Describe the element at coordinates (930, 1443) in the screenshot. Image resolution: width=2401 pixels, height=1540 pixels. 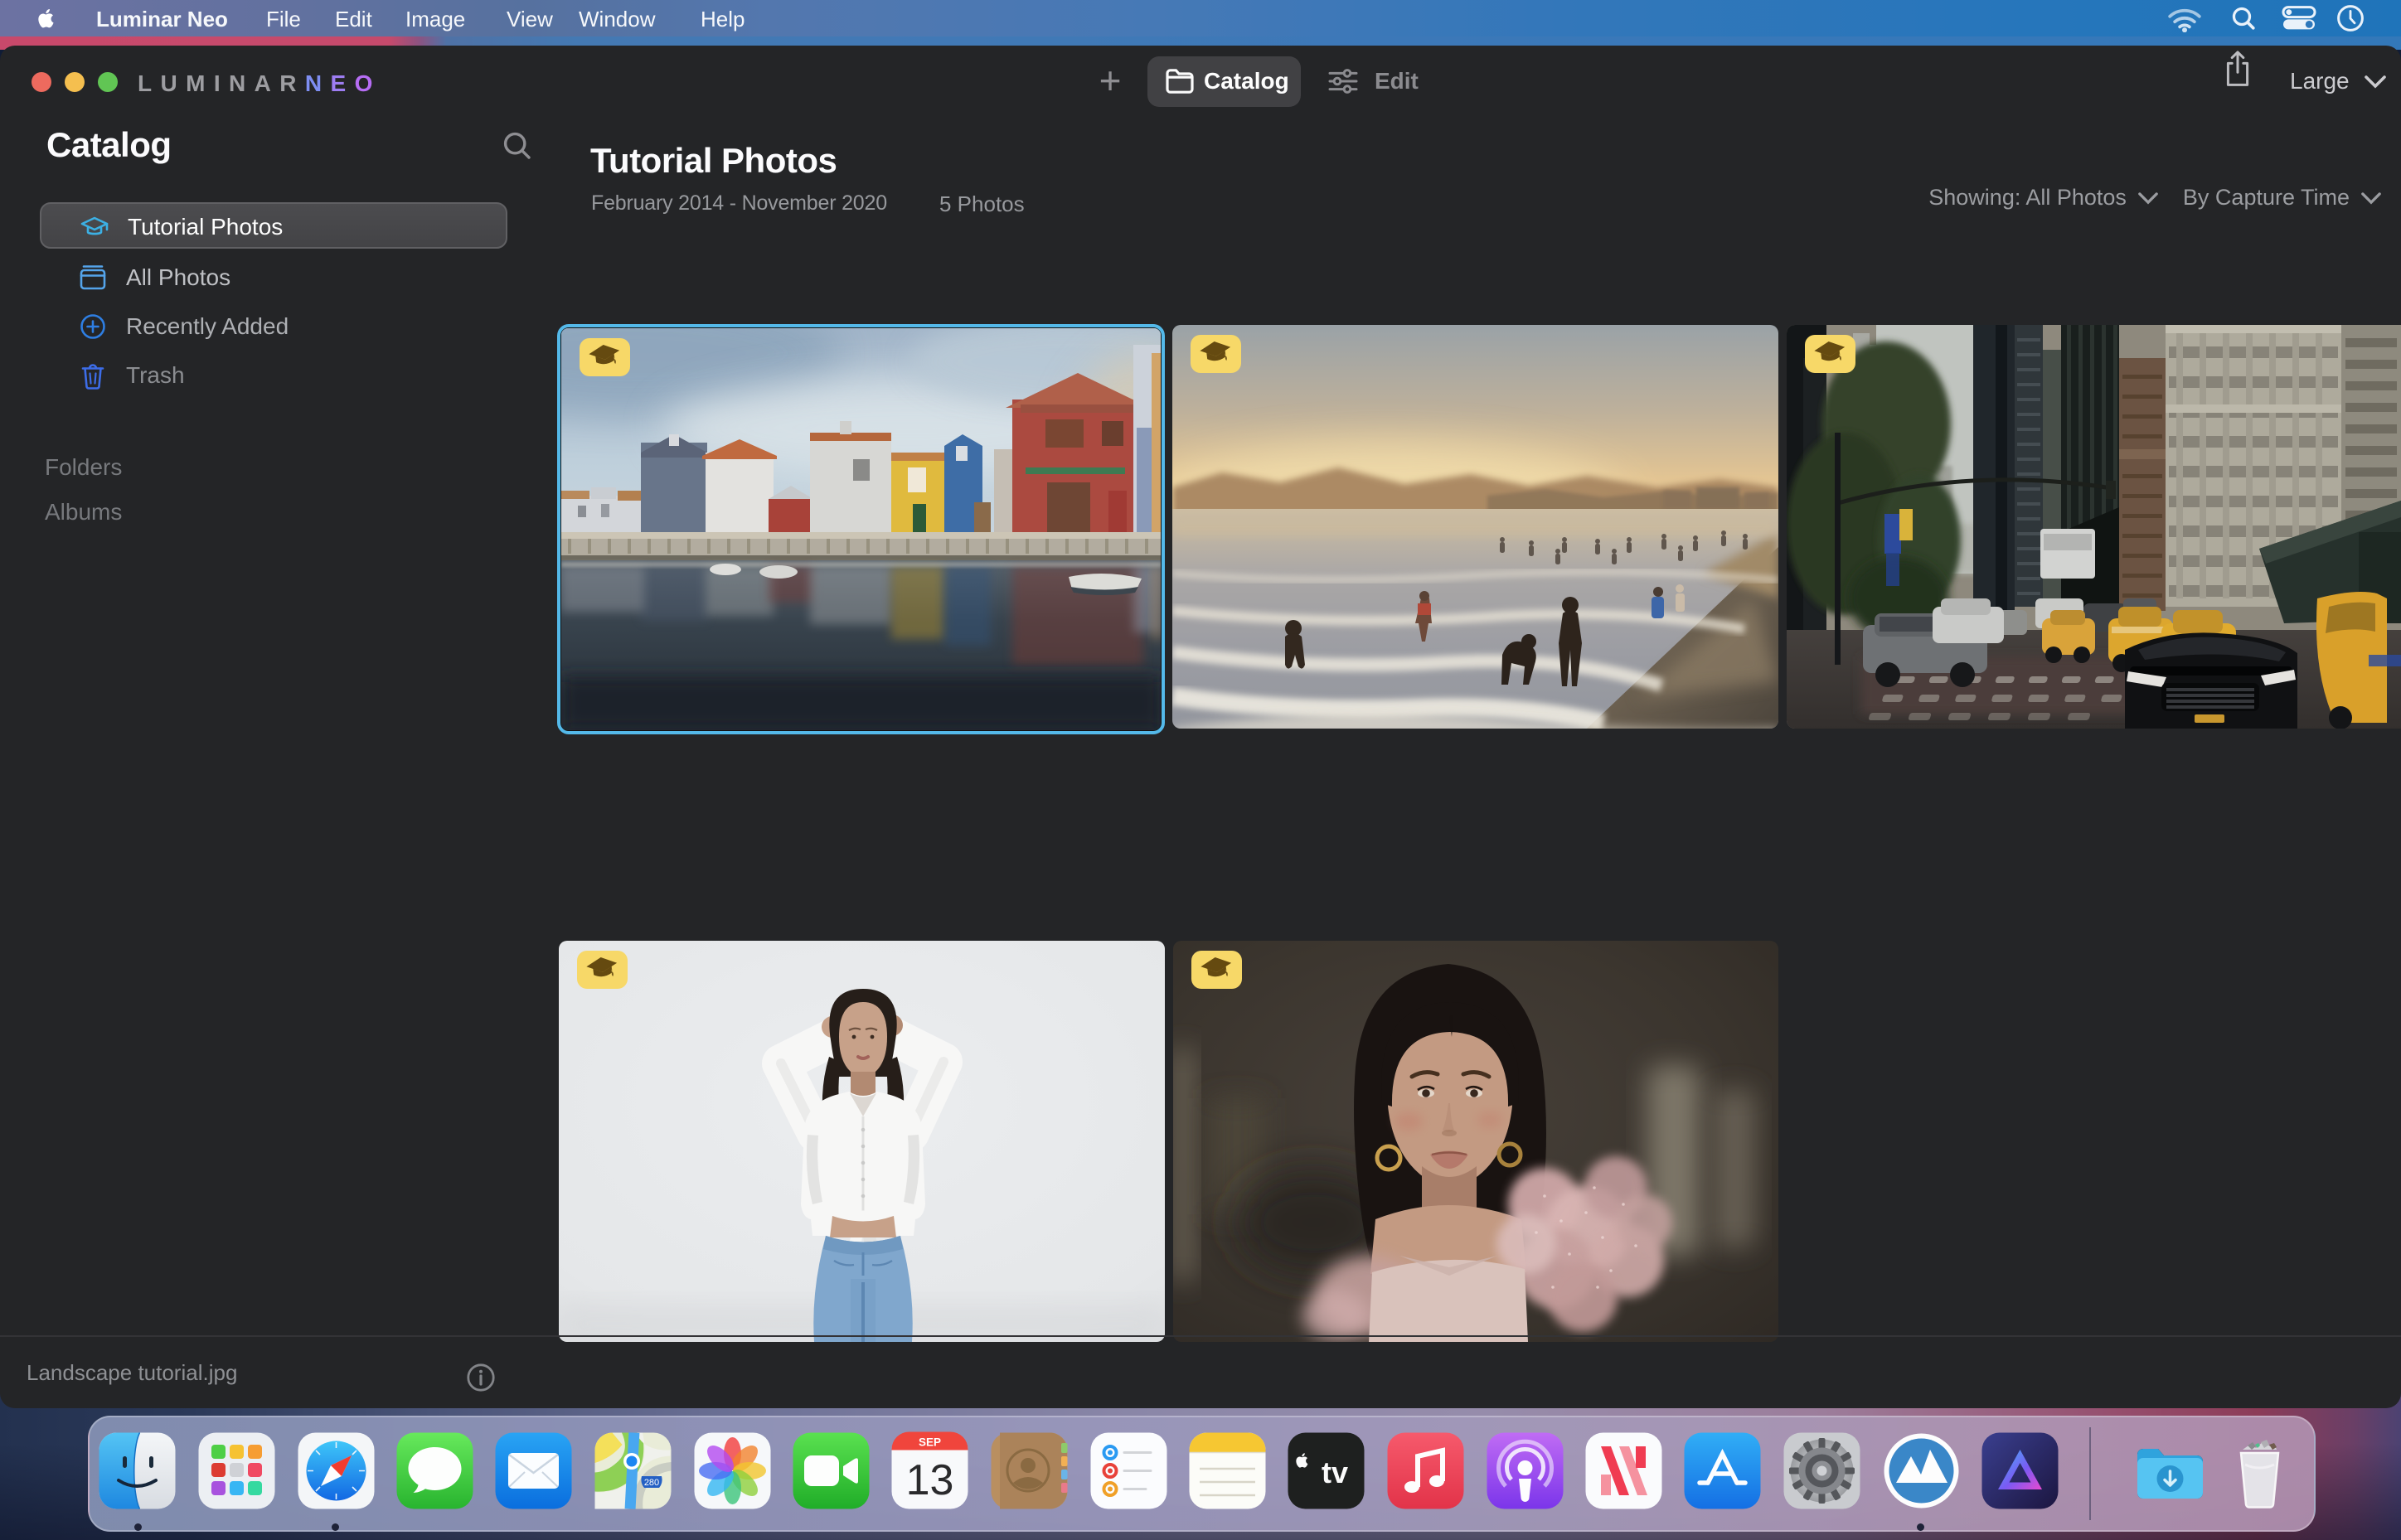
I see `svg-text: SEP` at that location.